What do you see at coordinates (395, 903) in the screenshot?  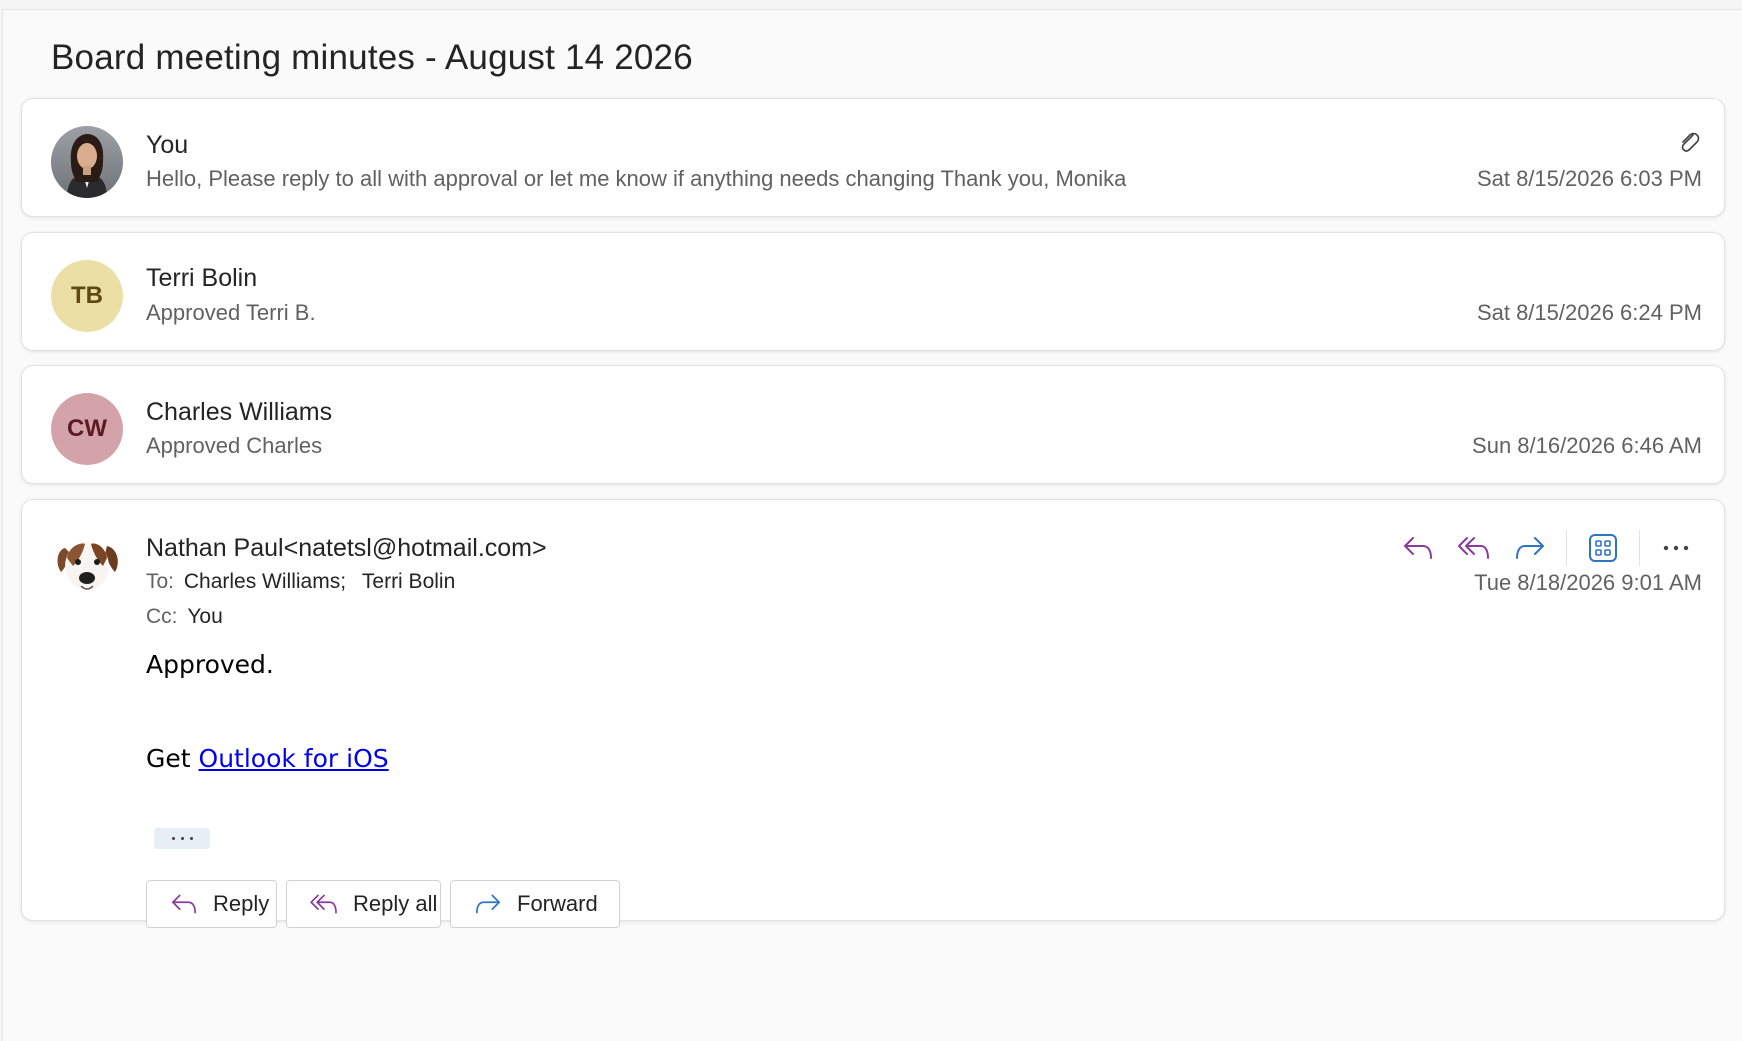 I see `reply-all-label: Reply all` at bounding box center [395, 903].